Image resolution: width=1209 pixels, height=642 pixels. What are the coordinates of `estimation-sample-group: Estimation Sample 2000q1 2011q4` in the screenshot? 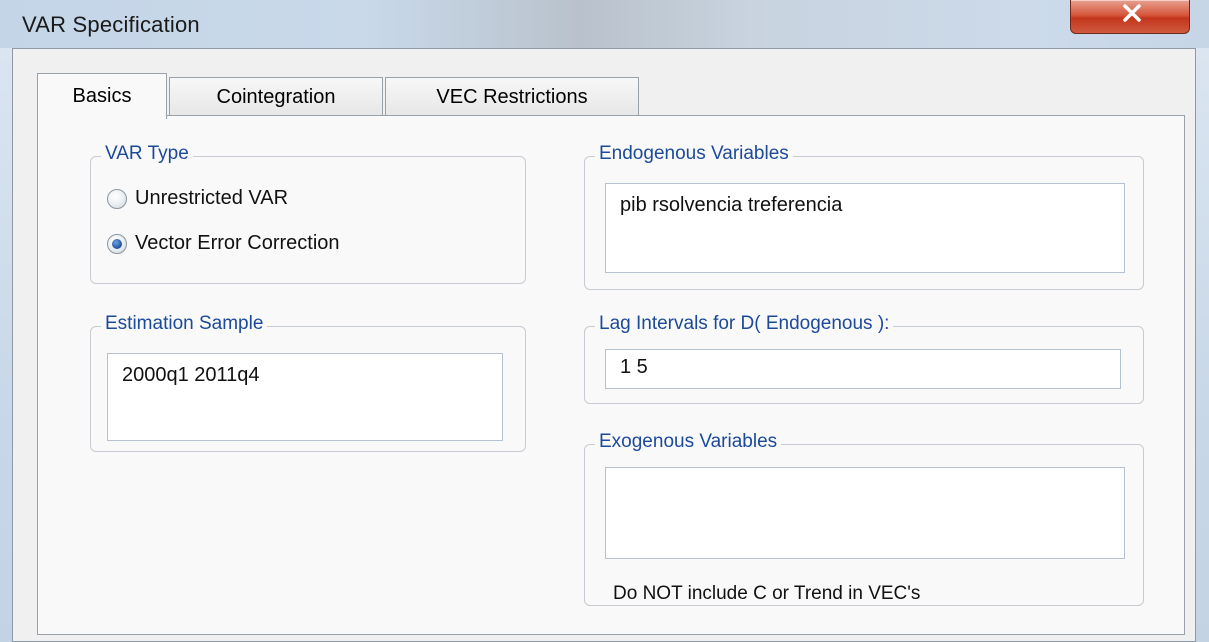 It's located at (308, 382).